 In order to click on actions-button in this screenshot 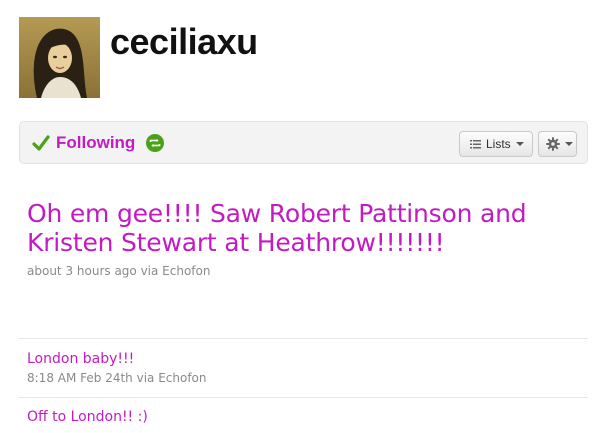, I will do `click(557, 144)`.